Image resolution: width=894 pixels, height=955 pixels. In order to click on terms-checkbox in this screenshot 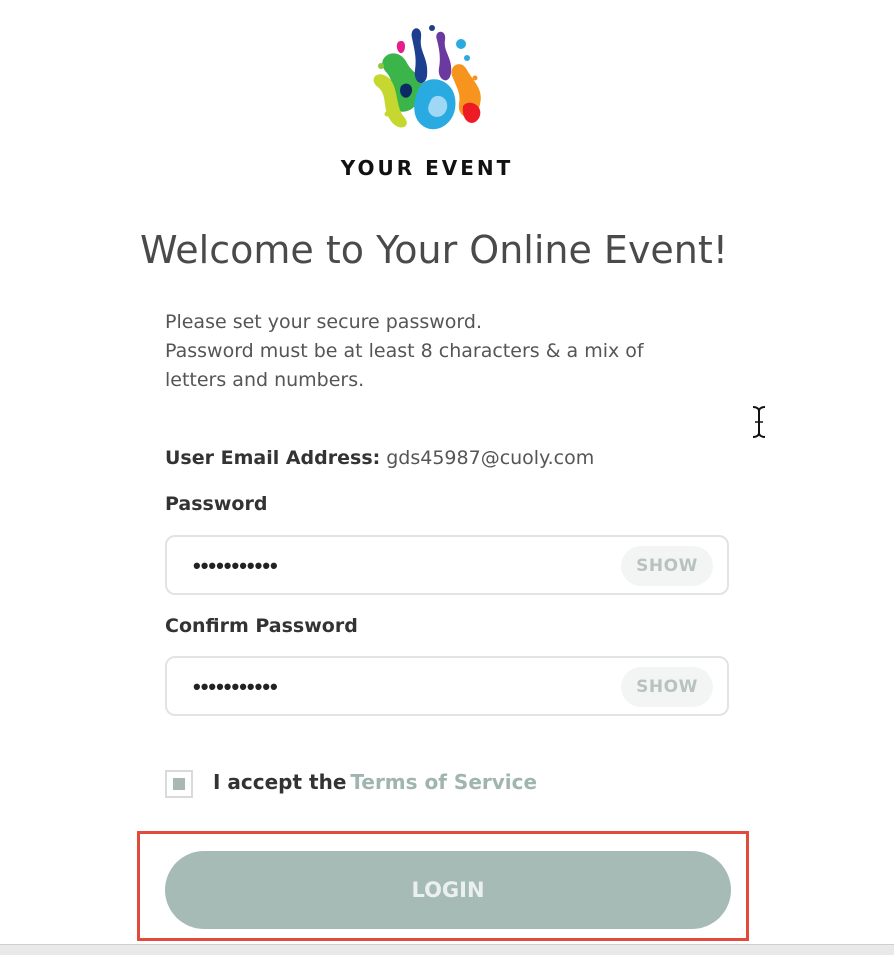, I will do `click(179, 784)`.